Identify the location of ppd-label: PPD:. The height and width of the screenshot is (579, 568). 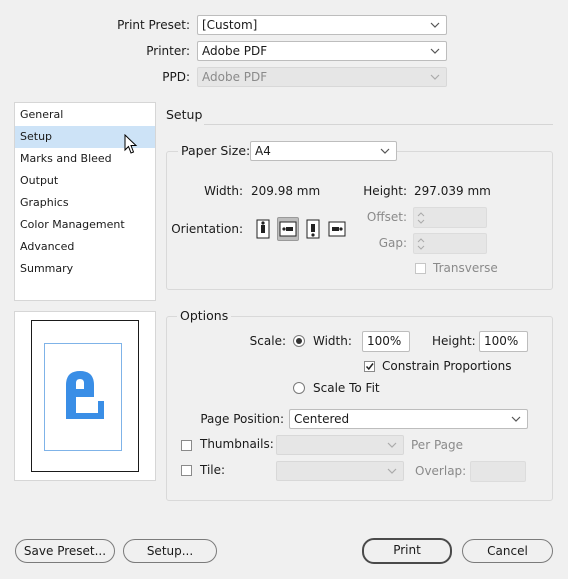
(176, 77).